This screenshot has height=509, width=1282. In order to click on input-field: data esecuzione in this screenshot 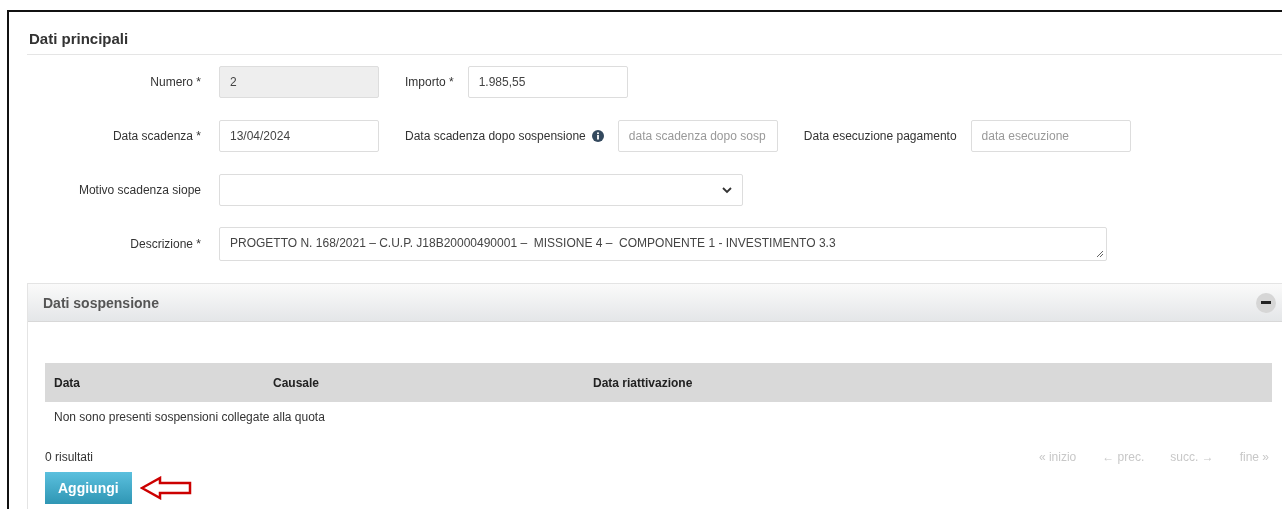, I will do `click(1050, 136)`.